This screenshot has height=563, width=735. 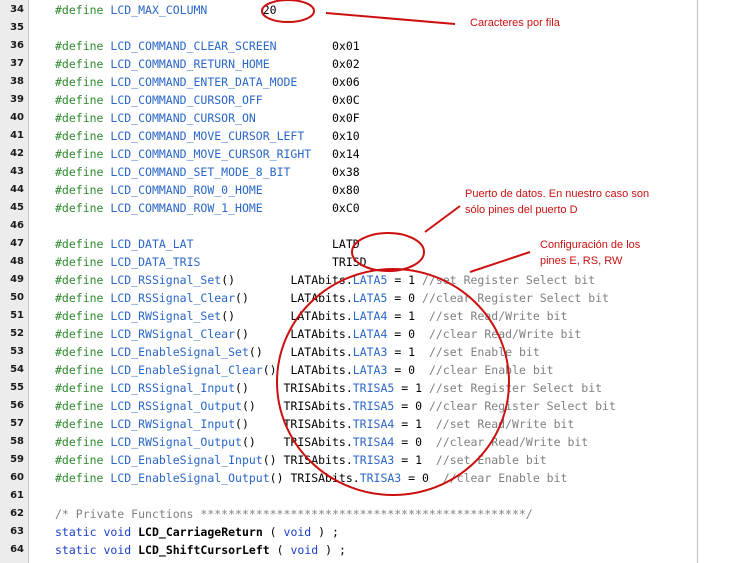 I want to click on circle-max-column, so click(x=288, y=11).